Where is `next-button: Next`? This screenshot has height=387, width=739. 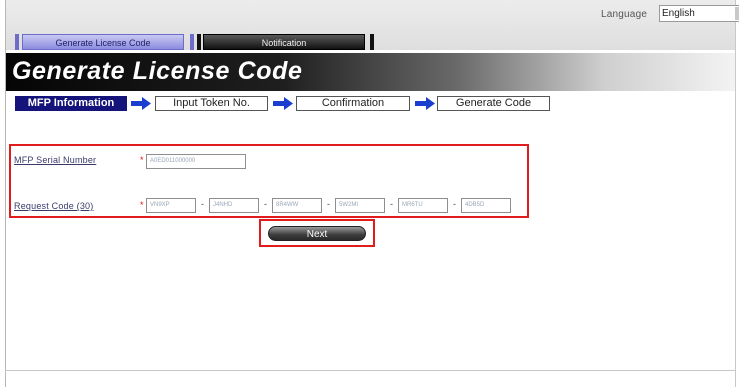 next-button: Next is located at coordinates (317, 233).